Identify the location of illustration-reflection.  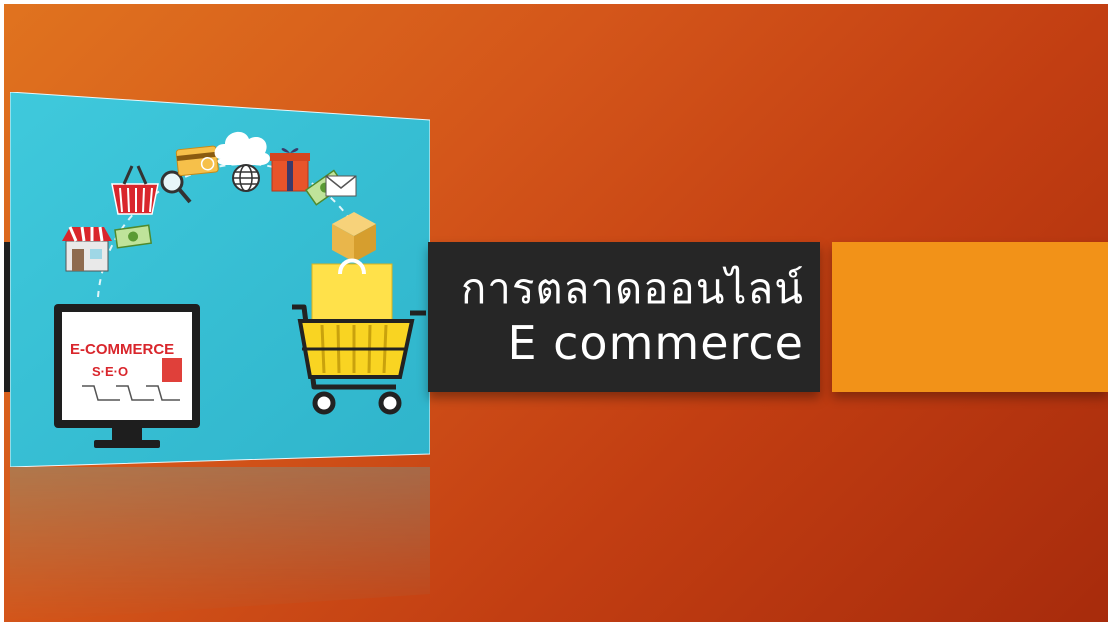
(220, 544).